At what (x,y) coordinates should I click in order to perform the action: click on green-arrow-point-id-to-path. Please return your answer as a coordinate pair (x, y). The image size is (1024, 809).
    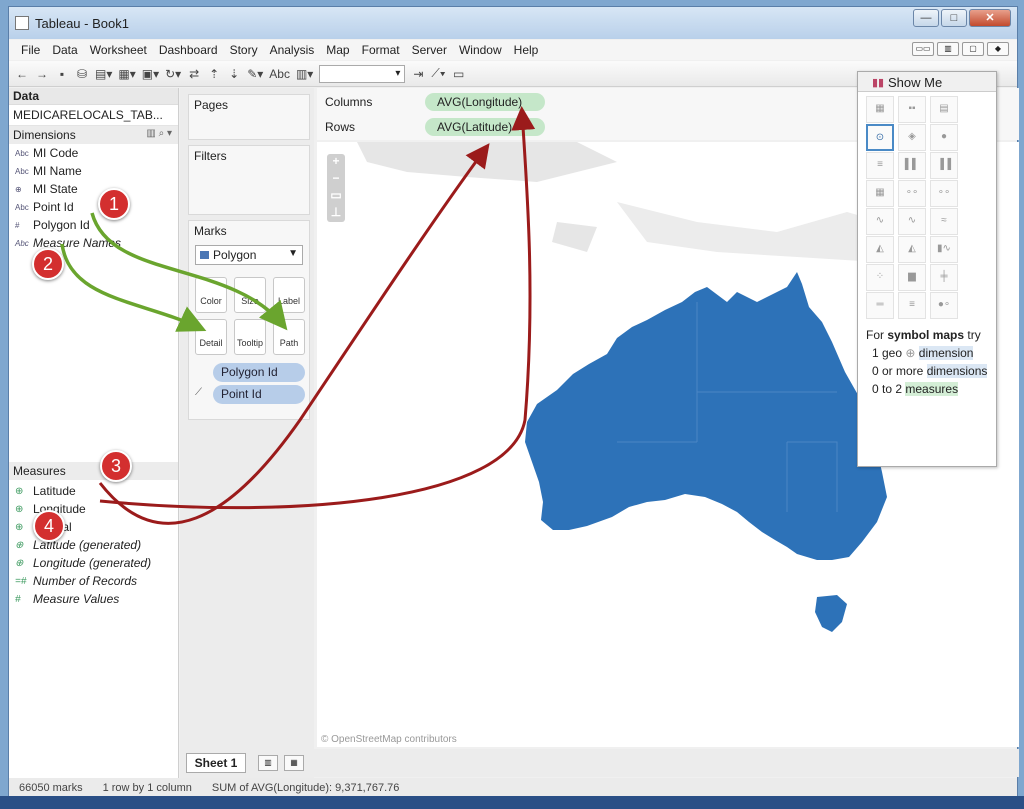
    Looking at the image, I should click on (189, 271).